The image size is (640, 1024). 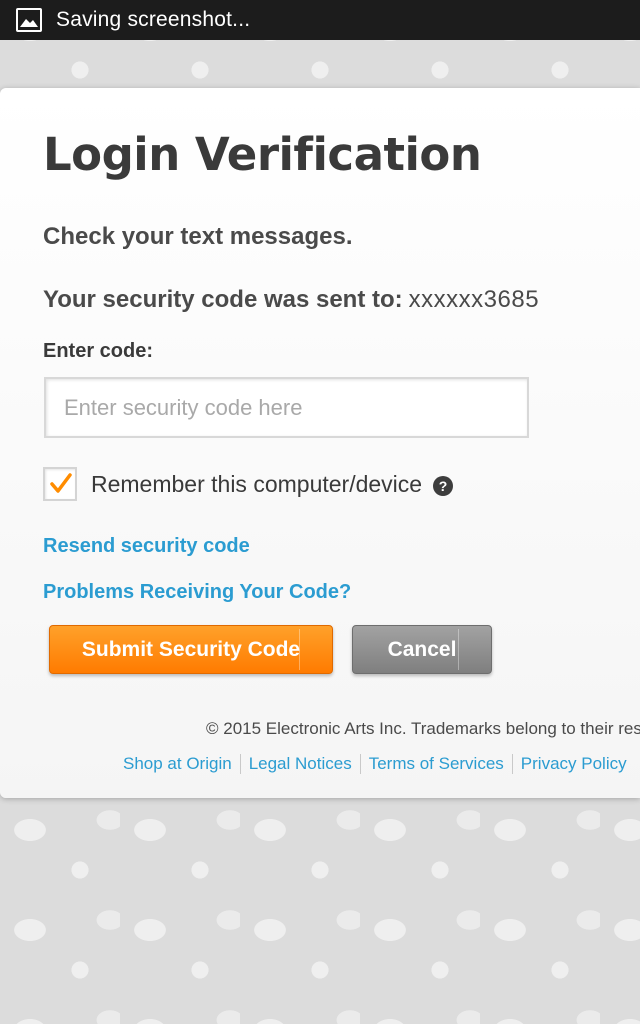 I want to click on remember-device-checkbox, so click(x=60, y=484).